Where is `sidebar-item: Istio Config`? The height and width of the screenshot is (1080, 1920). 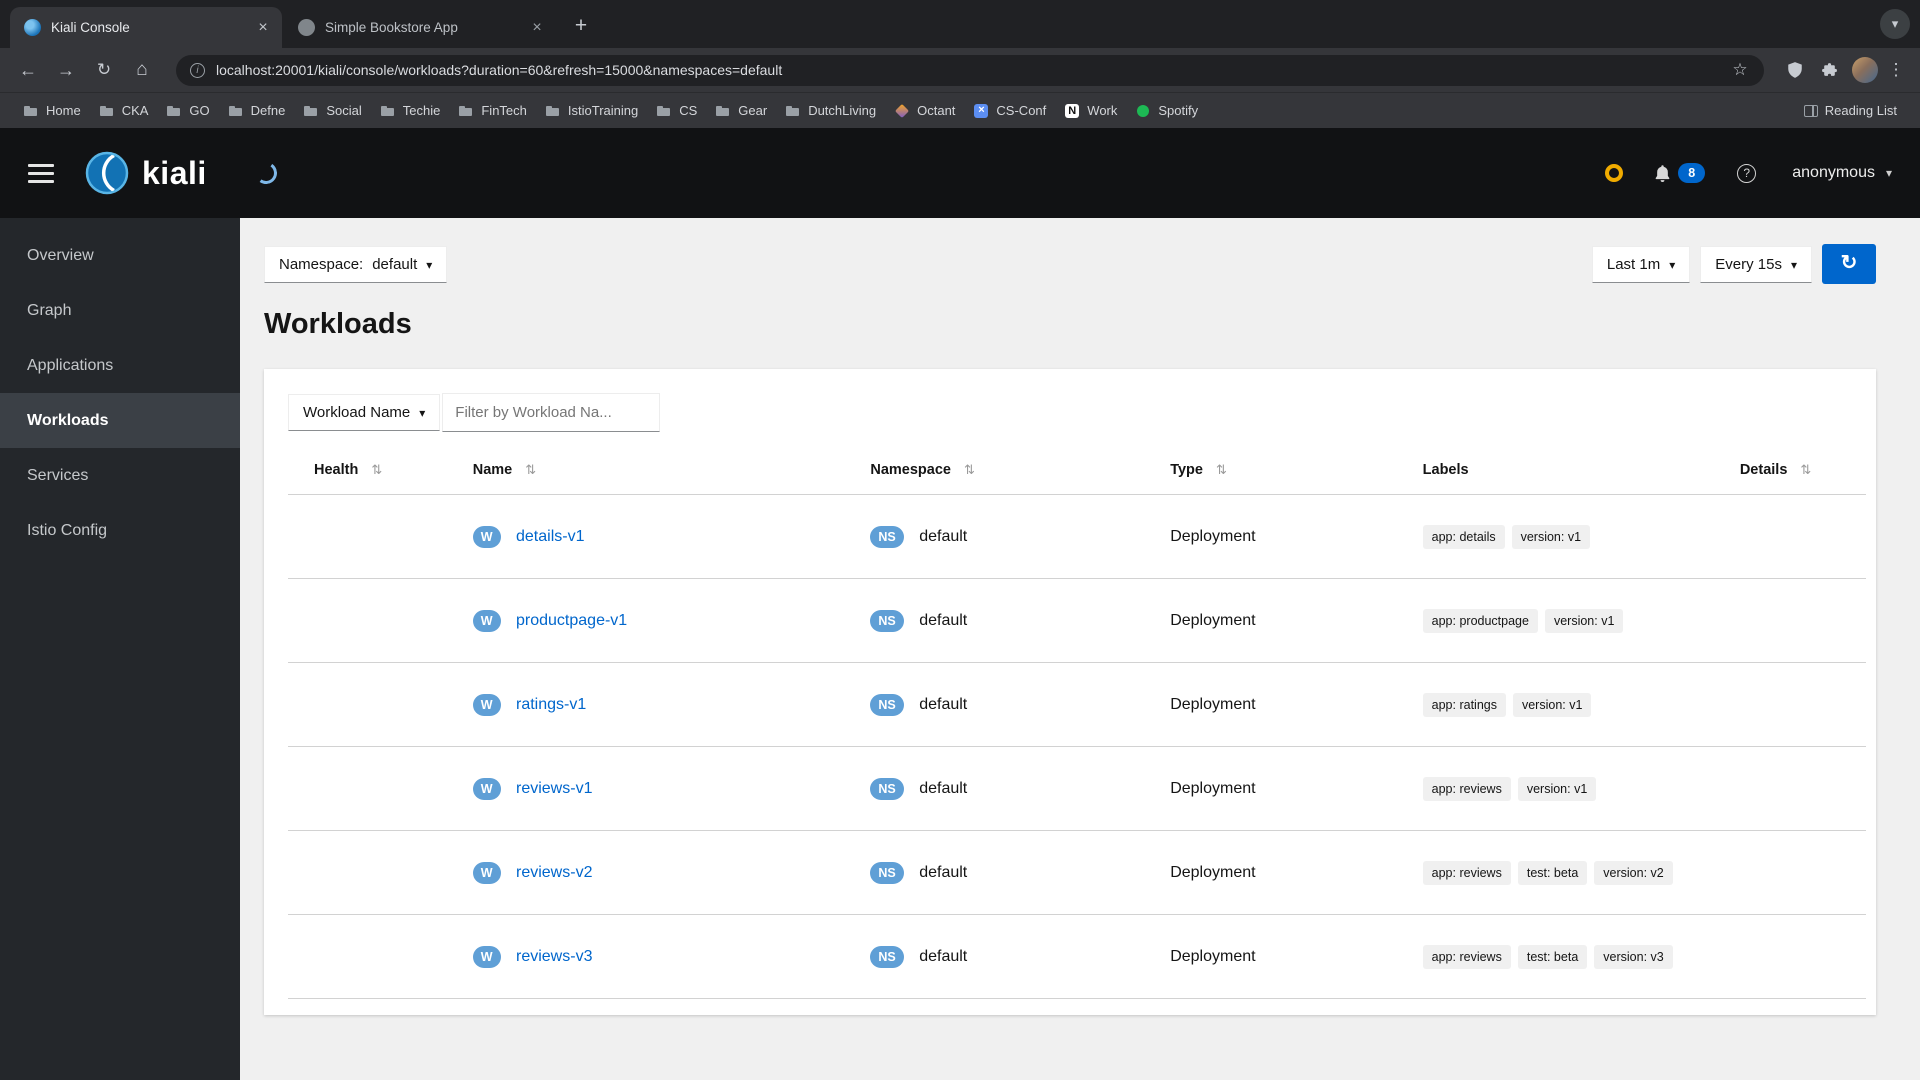
sidebar-item: Istio Config is located at coordinates (120, 530).